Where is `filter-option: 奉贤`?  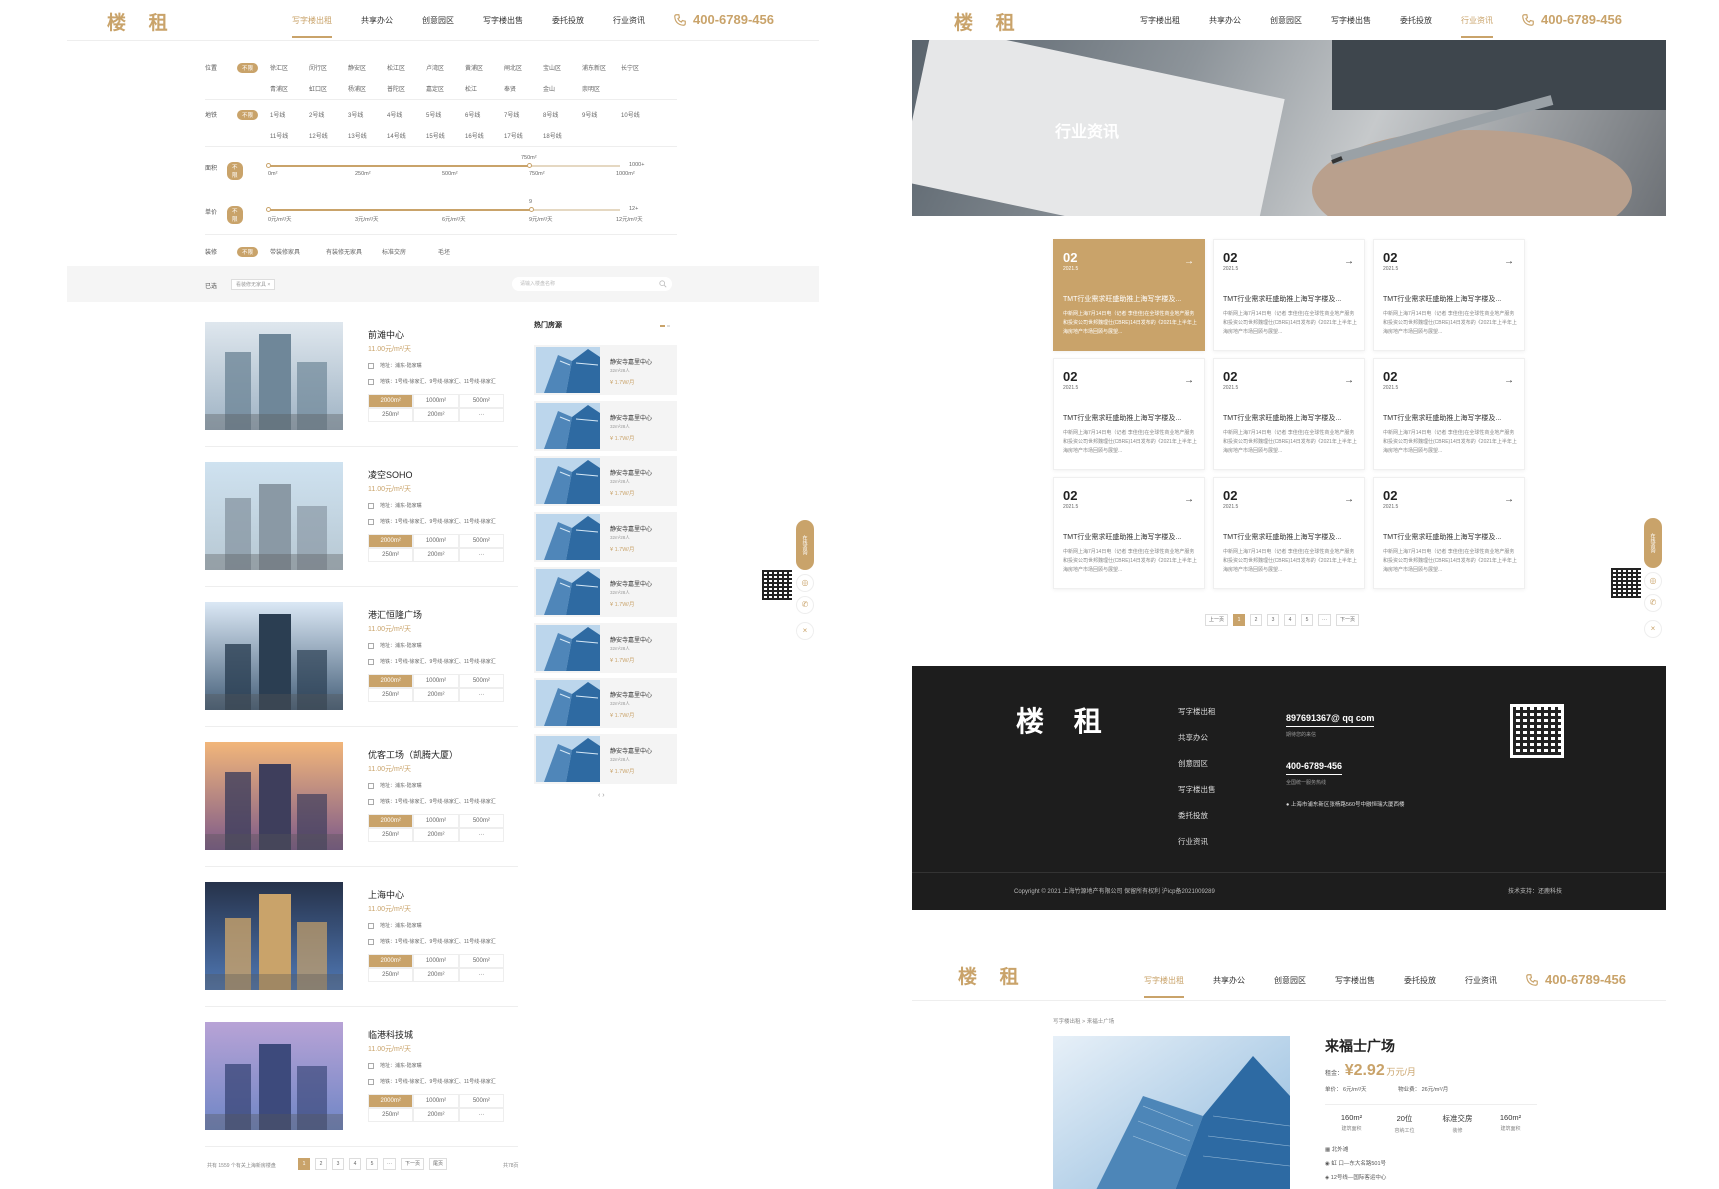 filter-option: 奉贤 is located at coordinates (523, 88).